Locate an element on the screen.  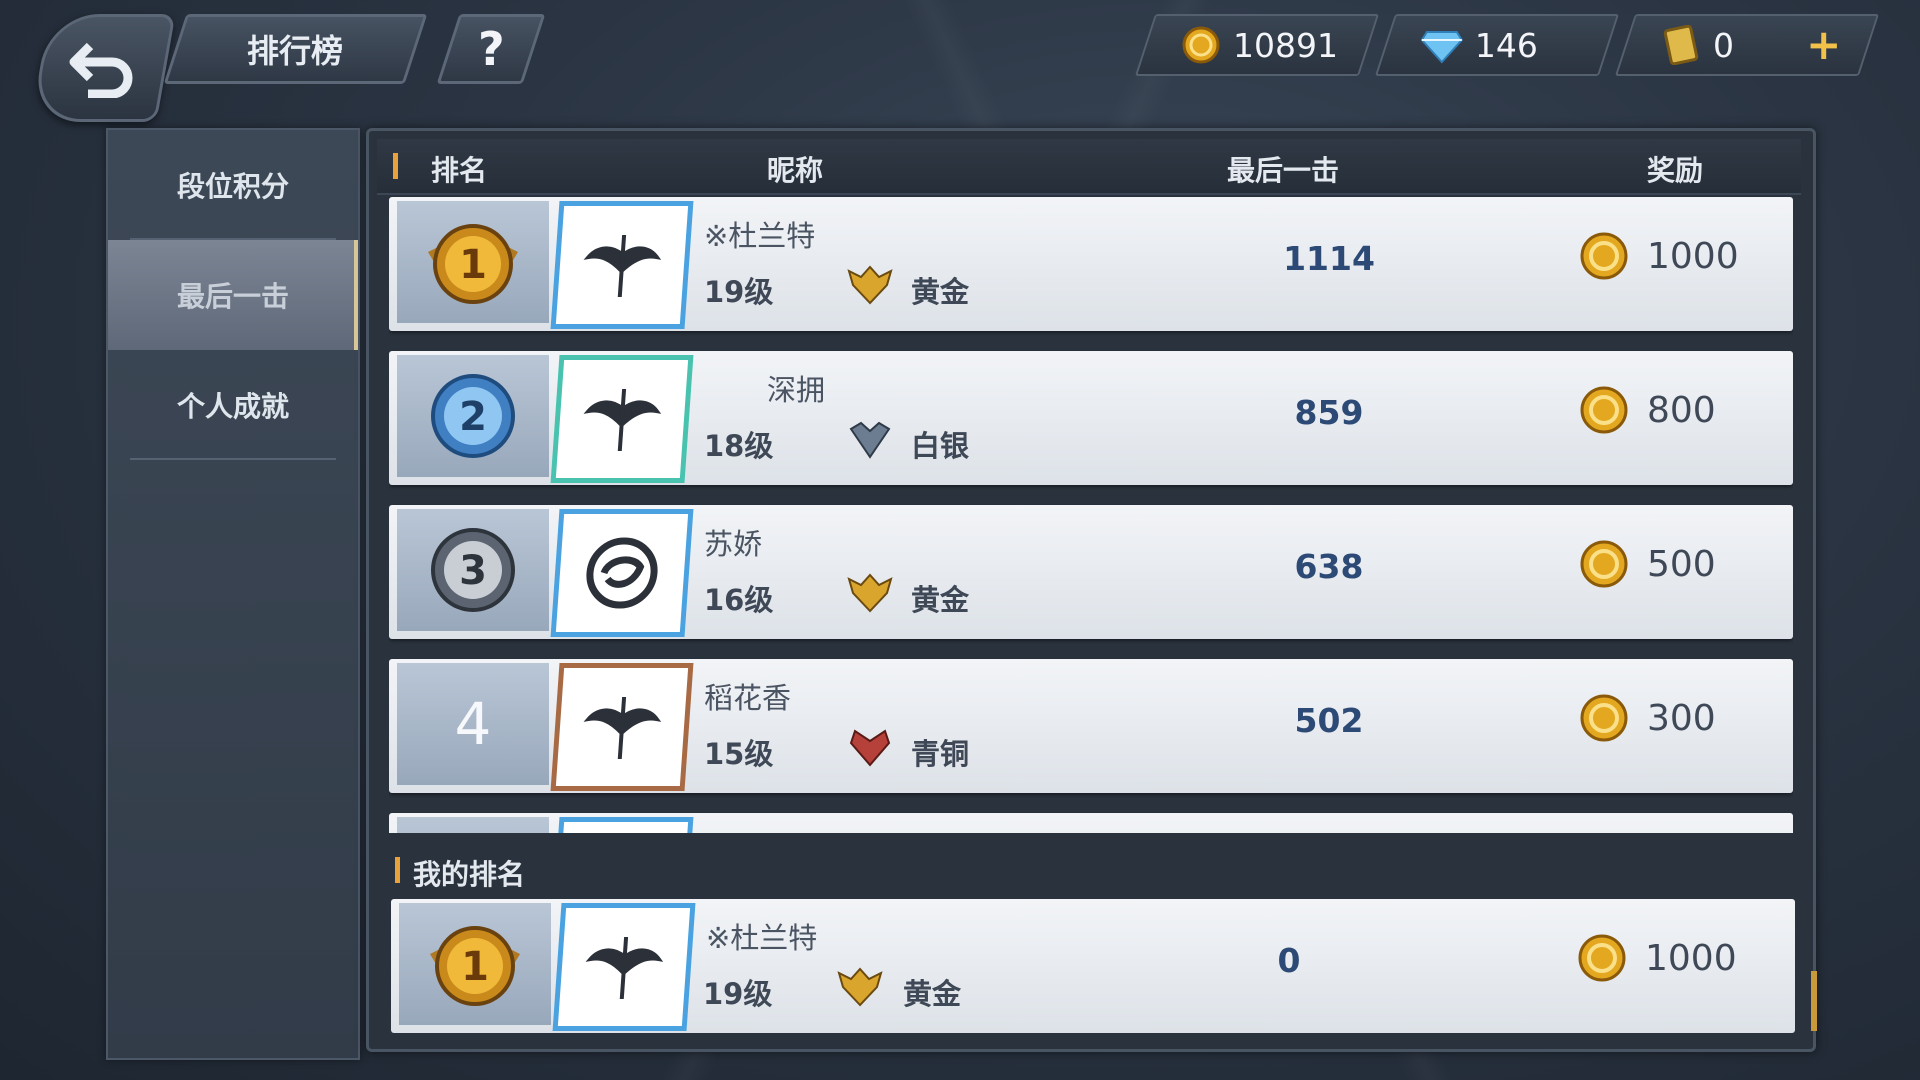
sidebar-item-last-hit: 最后一击 is located at coordinates (233, 295).